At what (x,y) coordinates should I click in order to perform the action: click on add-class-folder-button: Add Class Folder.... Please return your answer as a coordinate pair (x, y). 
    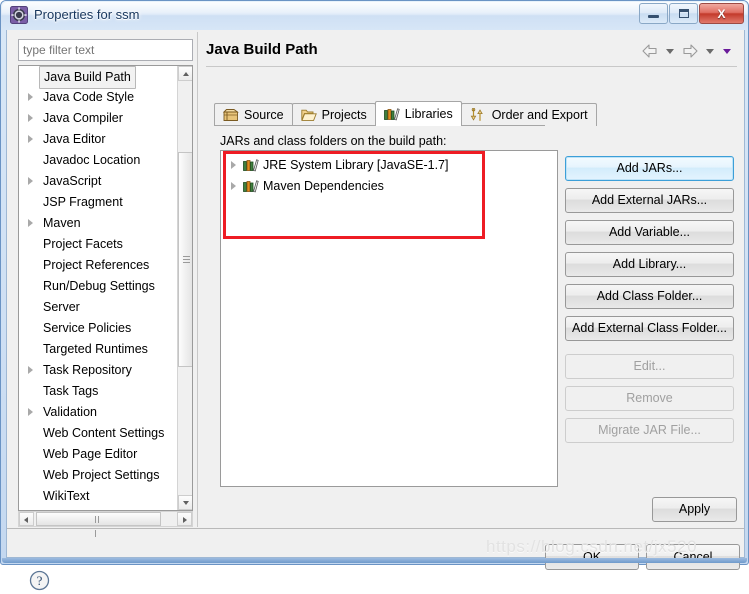
    Looking at the image, I should click on (649, 296).